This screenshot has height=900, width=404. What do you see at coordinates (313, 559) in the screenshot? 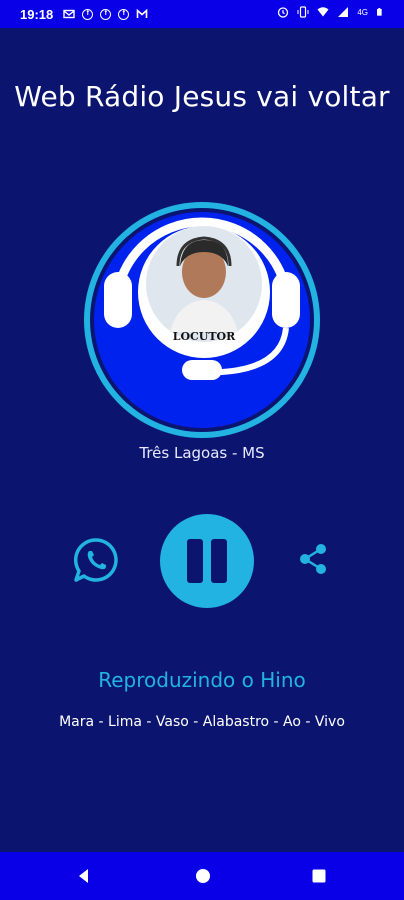
I see `share-icon` at bounding box center [313, 559].